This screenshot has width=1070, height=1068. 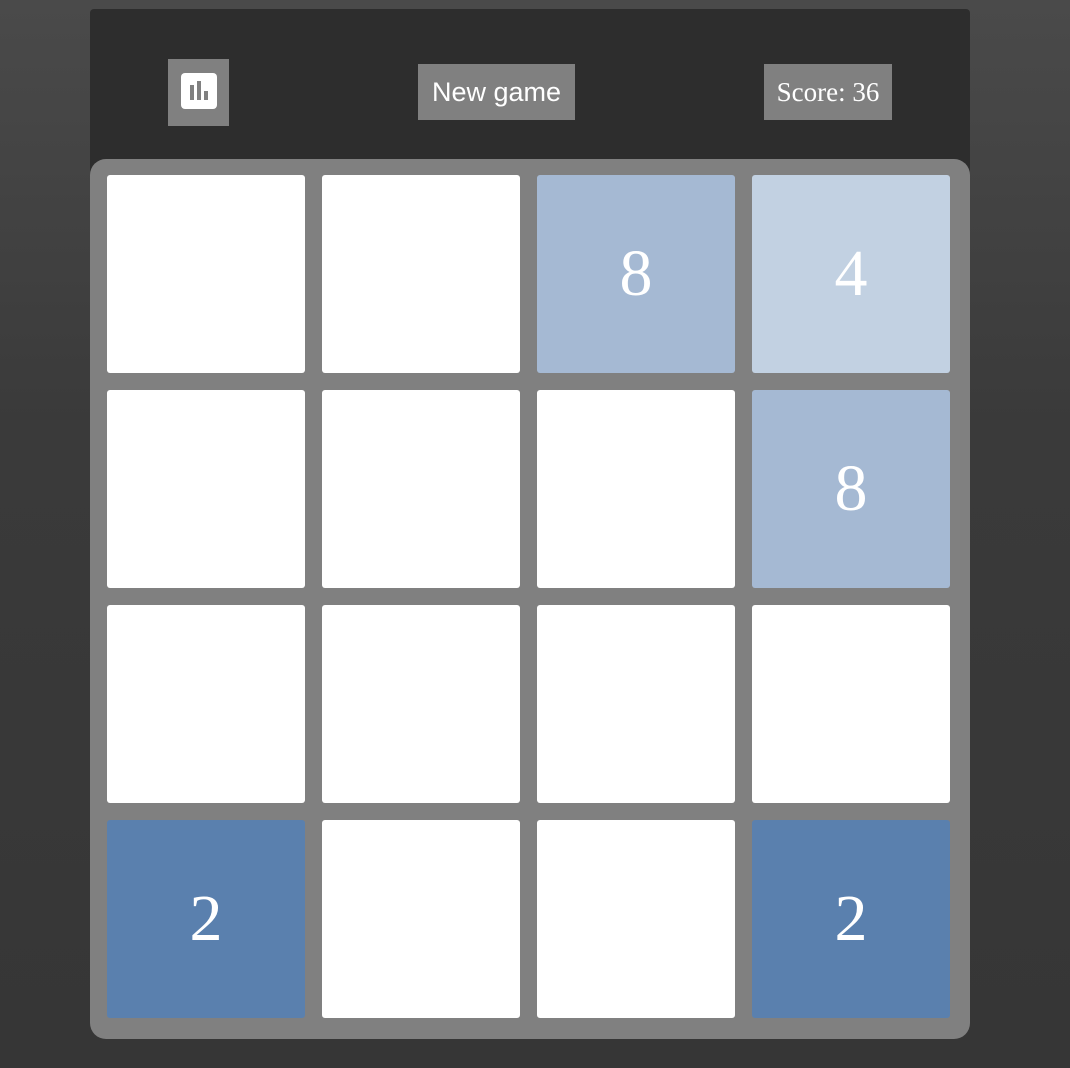 What do you see at coordinates (496, 92) in the screenshot?
I see `new-game-button: New game` at bounding box center [496, 92].